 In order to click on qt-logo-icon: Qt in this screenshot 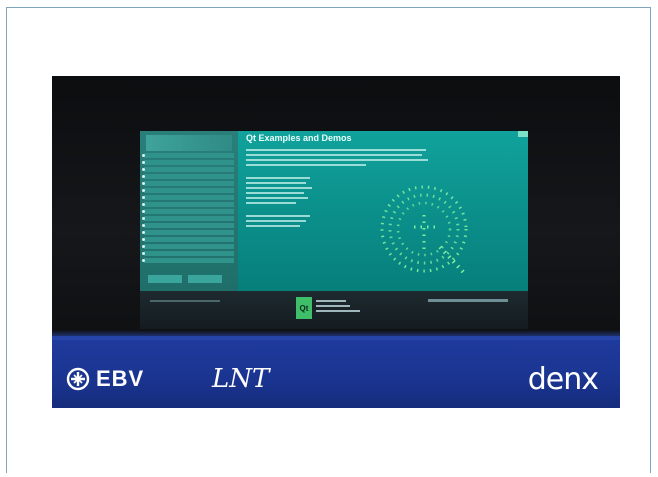, I will do `click(304, 308)`.